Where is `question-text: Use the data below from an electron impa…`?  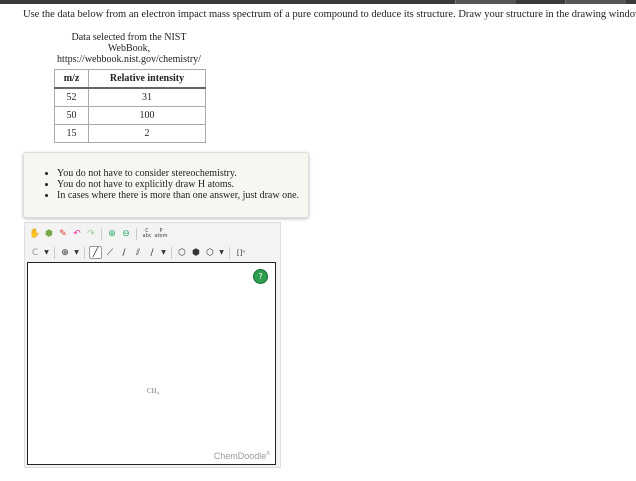 question-text: Use the data below from an electron impa… is located at coordinates (329, 14).